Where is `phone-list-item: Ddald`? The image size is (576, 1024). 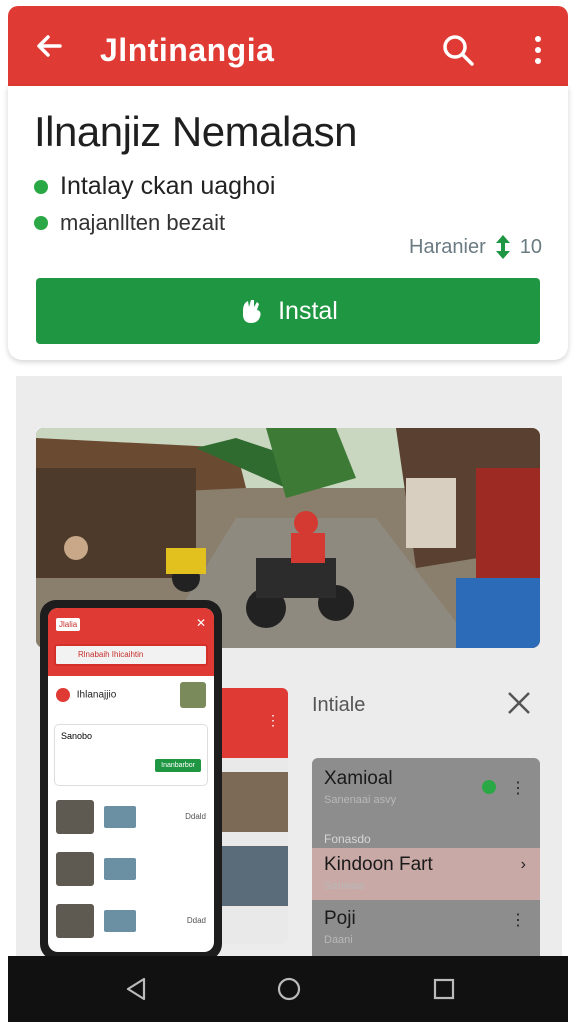 phone-list-item: Ddald is located at coordinates (131, 821).